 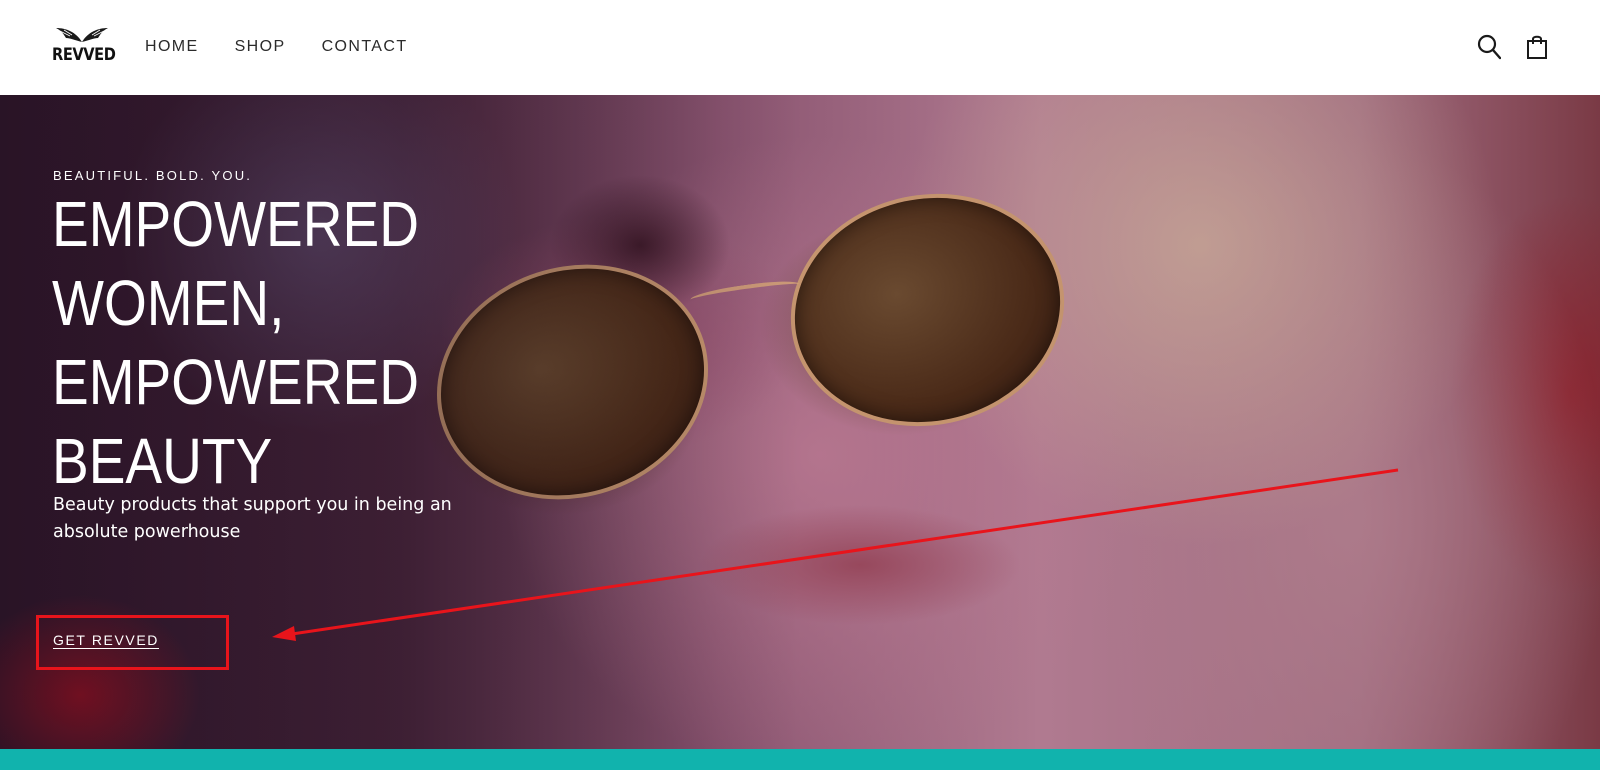 I want to click on nav-home: HOME, so click(x=172, y=47).